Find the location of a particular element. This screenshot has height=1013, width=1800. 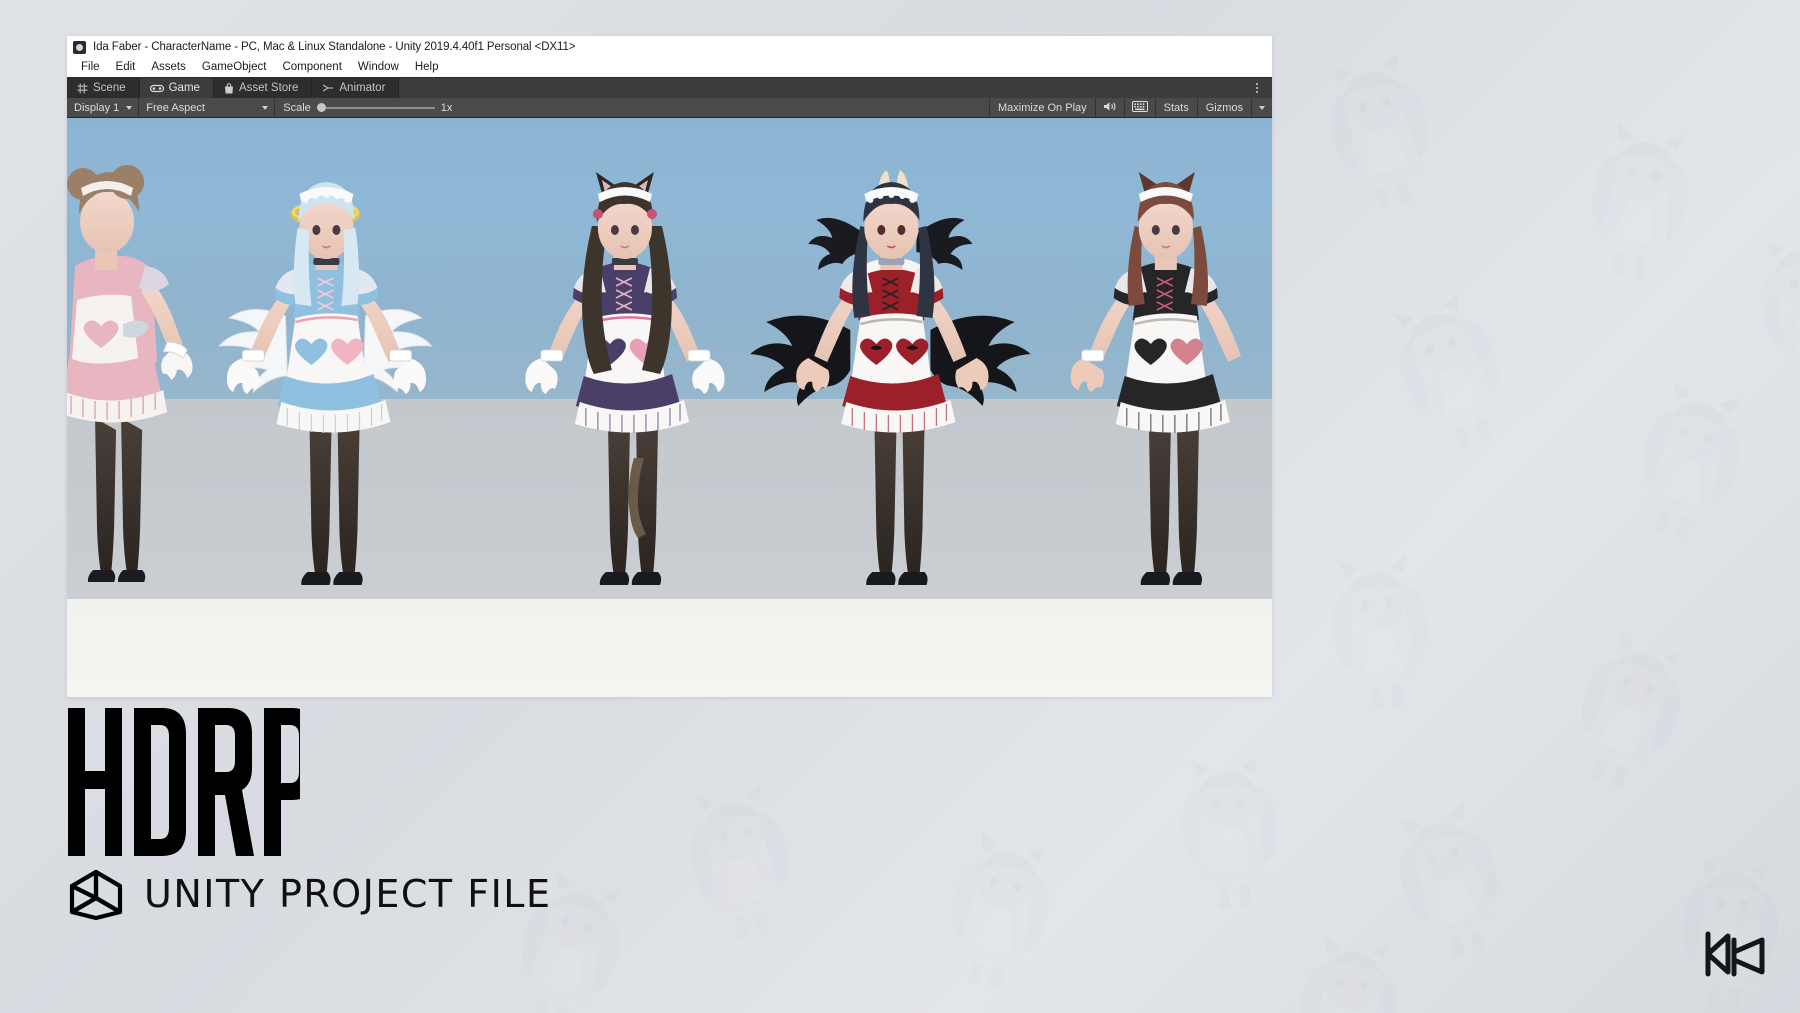

character-black-maid is located at coordinates (1155, 378).